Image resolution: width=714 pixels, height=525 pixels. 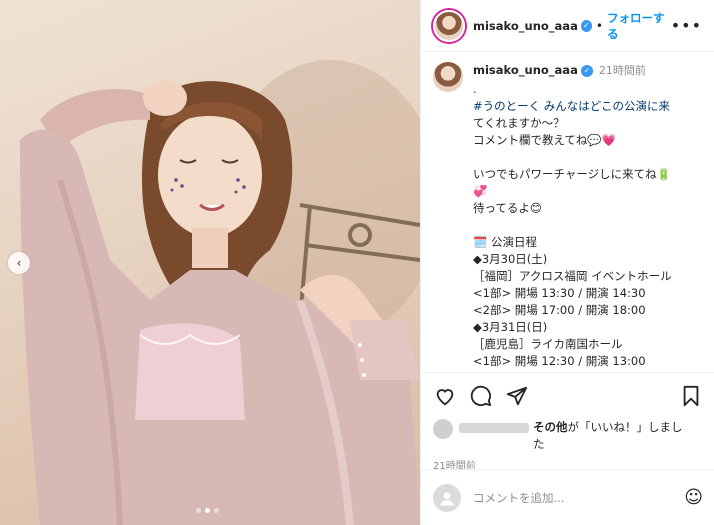 I want to click on caption-line: ［福岡］アクロス福岡 イベントホール, so click(x=572, y=276).